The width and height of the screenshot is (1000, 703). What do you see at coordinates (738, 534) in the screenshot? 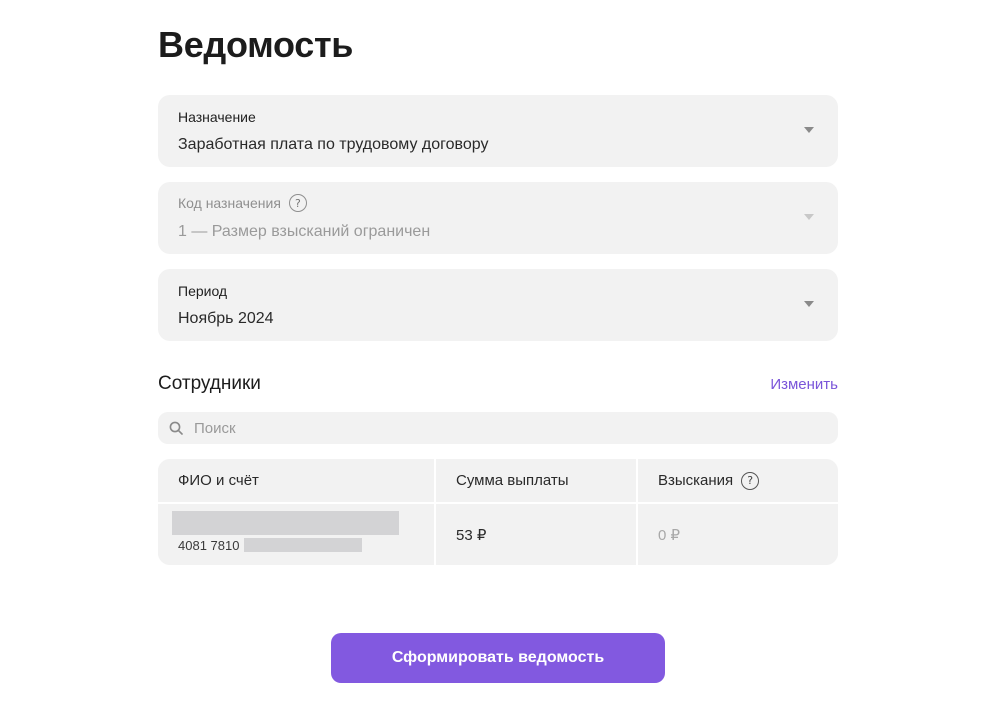
I see `deductions-cell: 0 ₽` at bounding box center [738, 534].